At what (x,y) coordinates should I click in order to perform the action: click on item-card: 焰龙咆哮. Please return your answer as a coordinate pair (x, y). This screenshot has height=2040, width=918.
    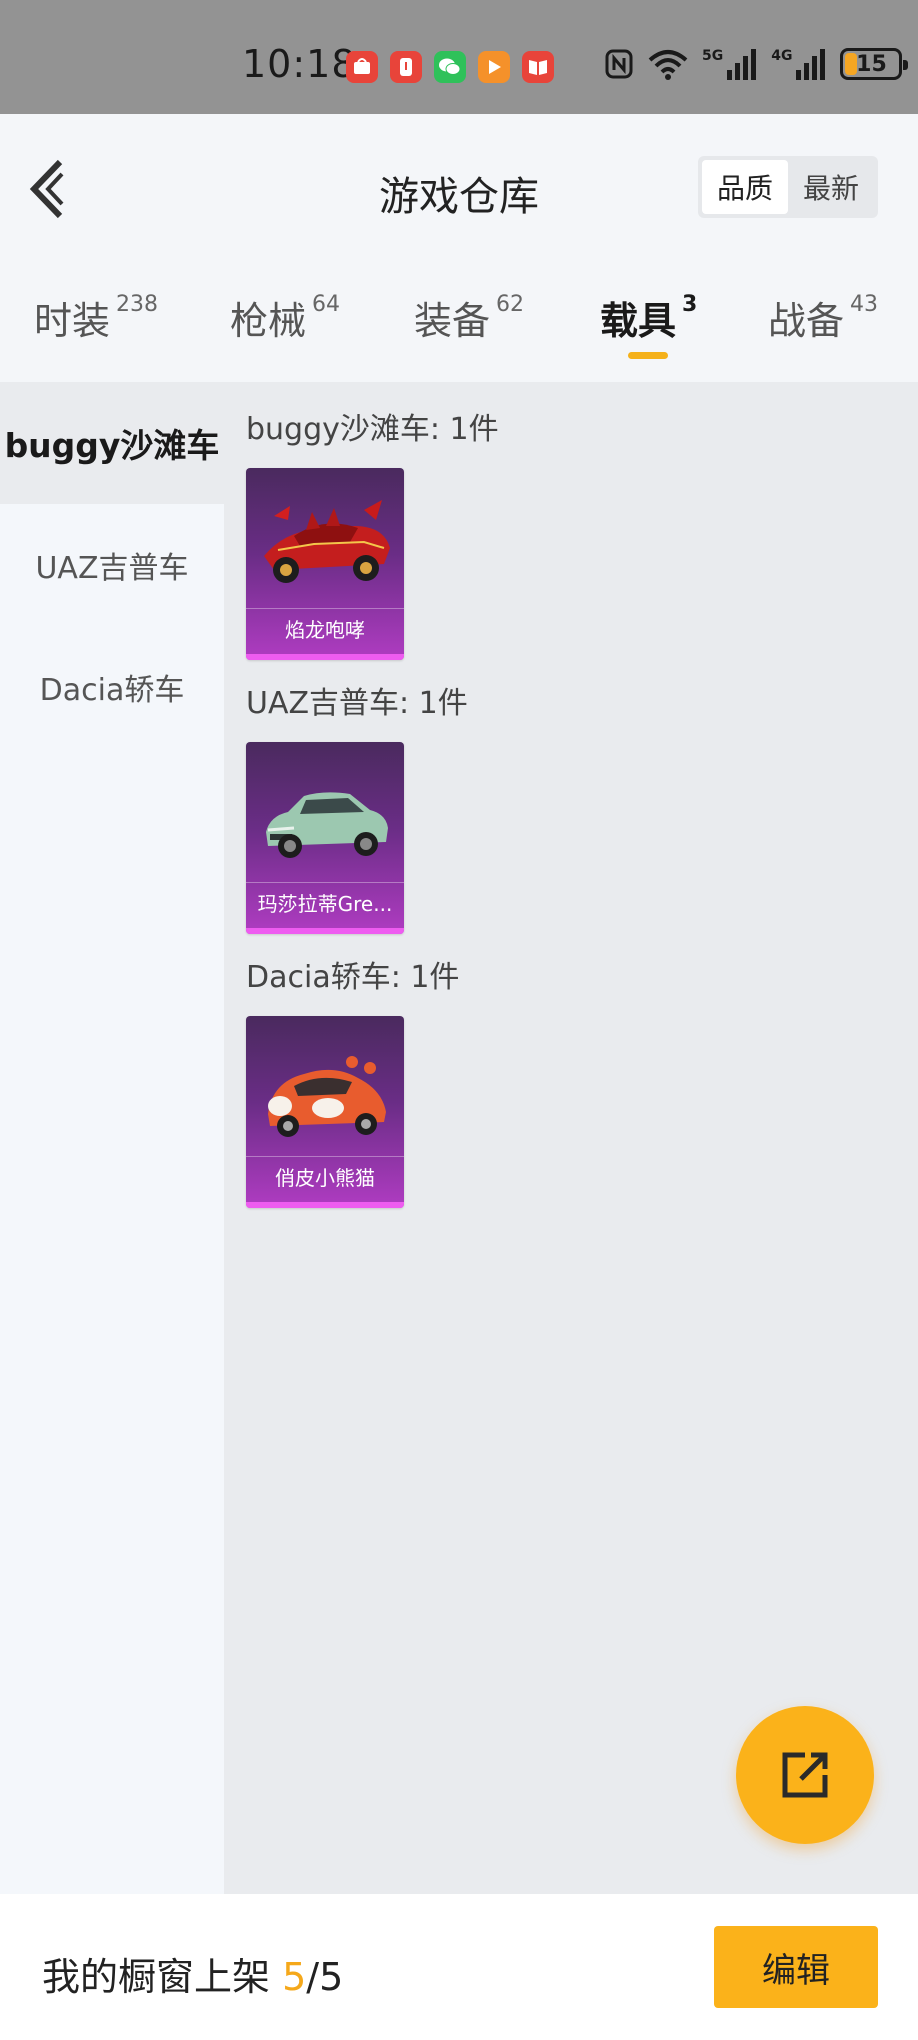
    Looking at the image, I should click on (325, 564).